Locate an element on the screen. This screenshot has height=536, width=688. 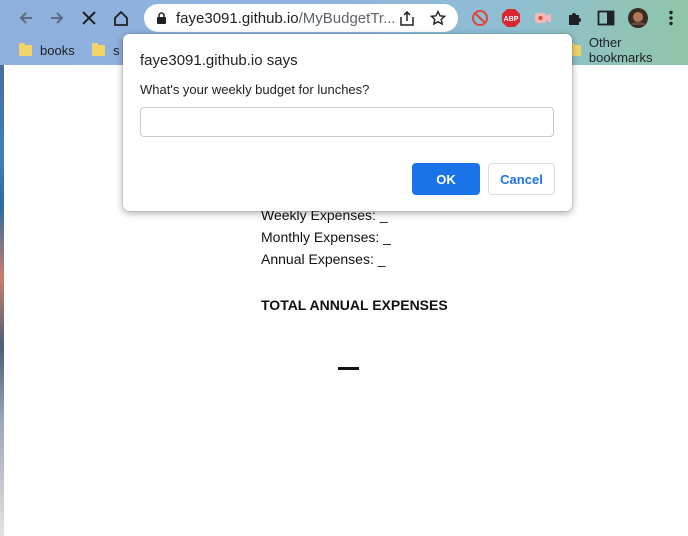
total-heading: TOTAL ANNUAL EXPENSES is located at coordinates (354, 305).